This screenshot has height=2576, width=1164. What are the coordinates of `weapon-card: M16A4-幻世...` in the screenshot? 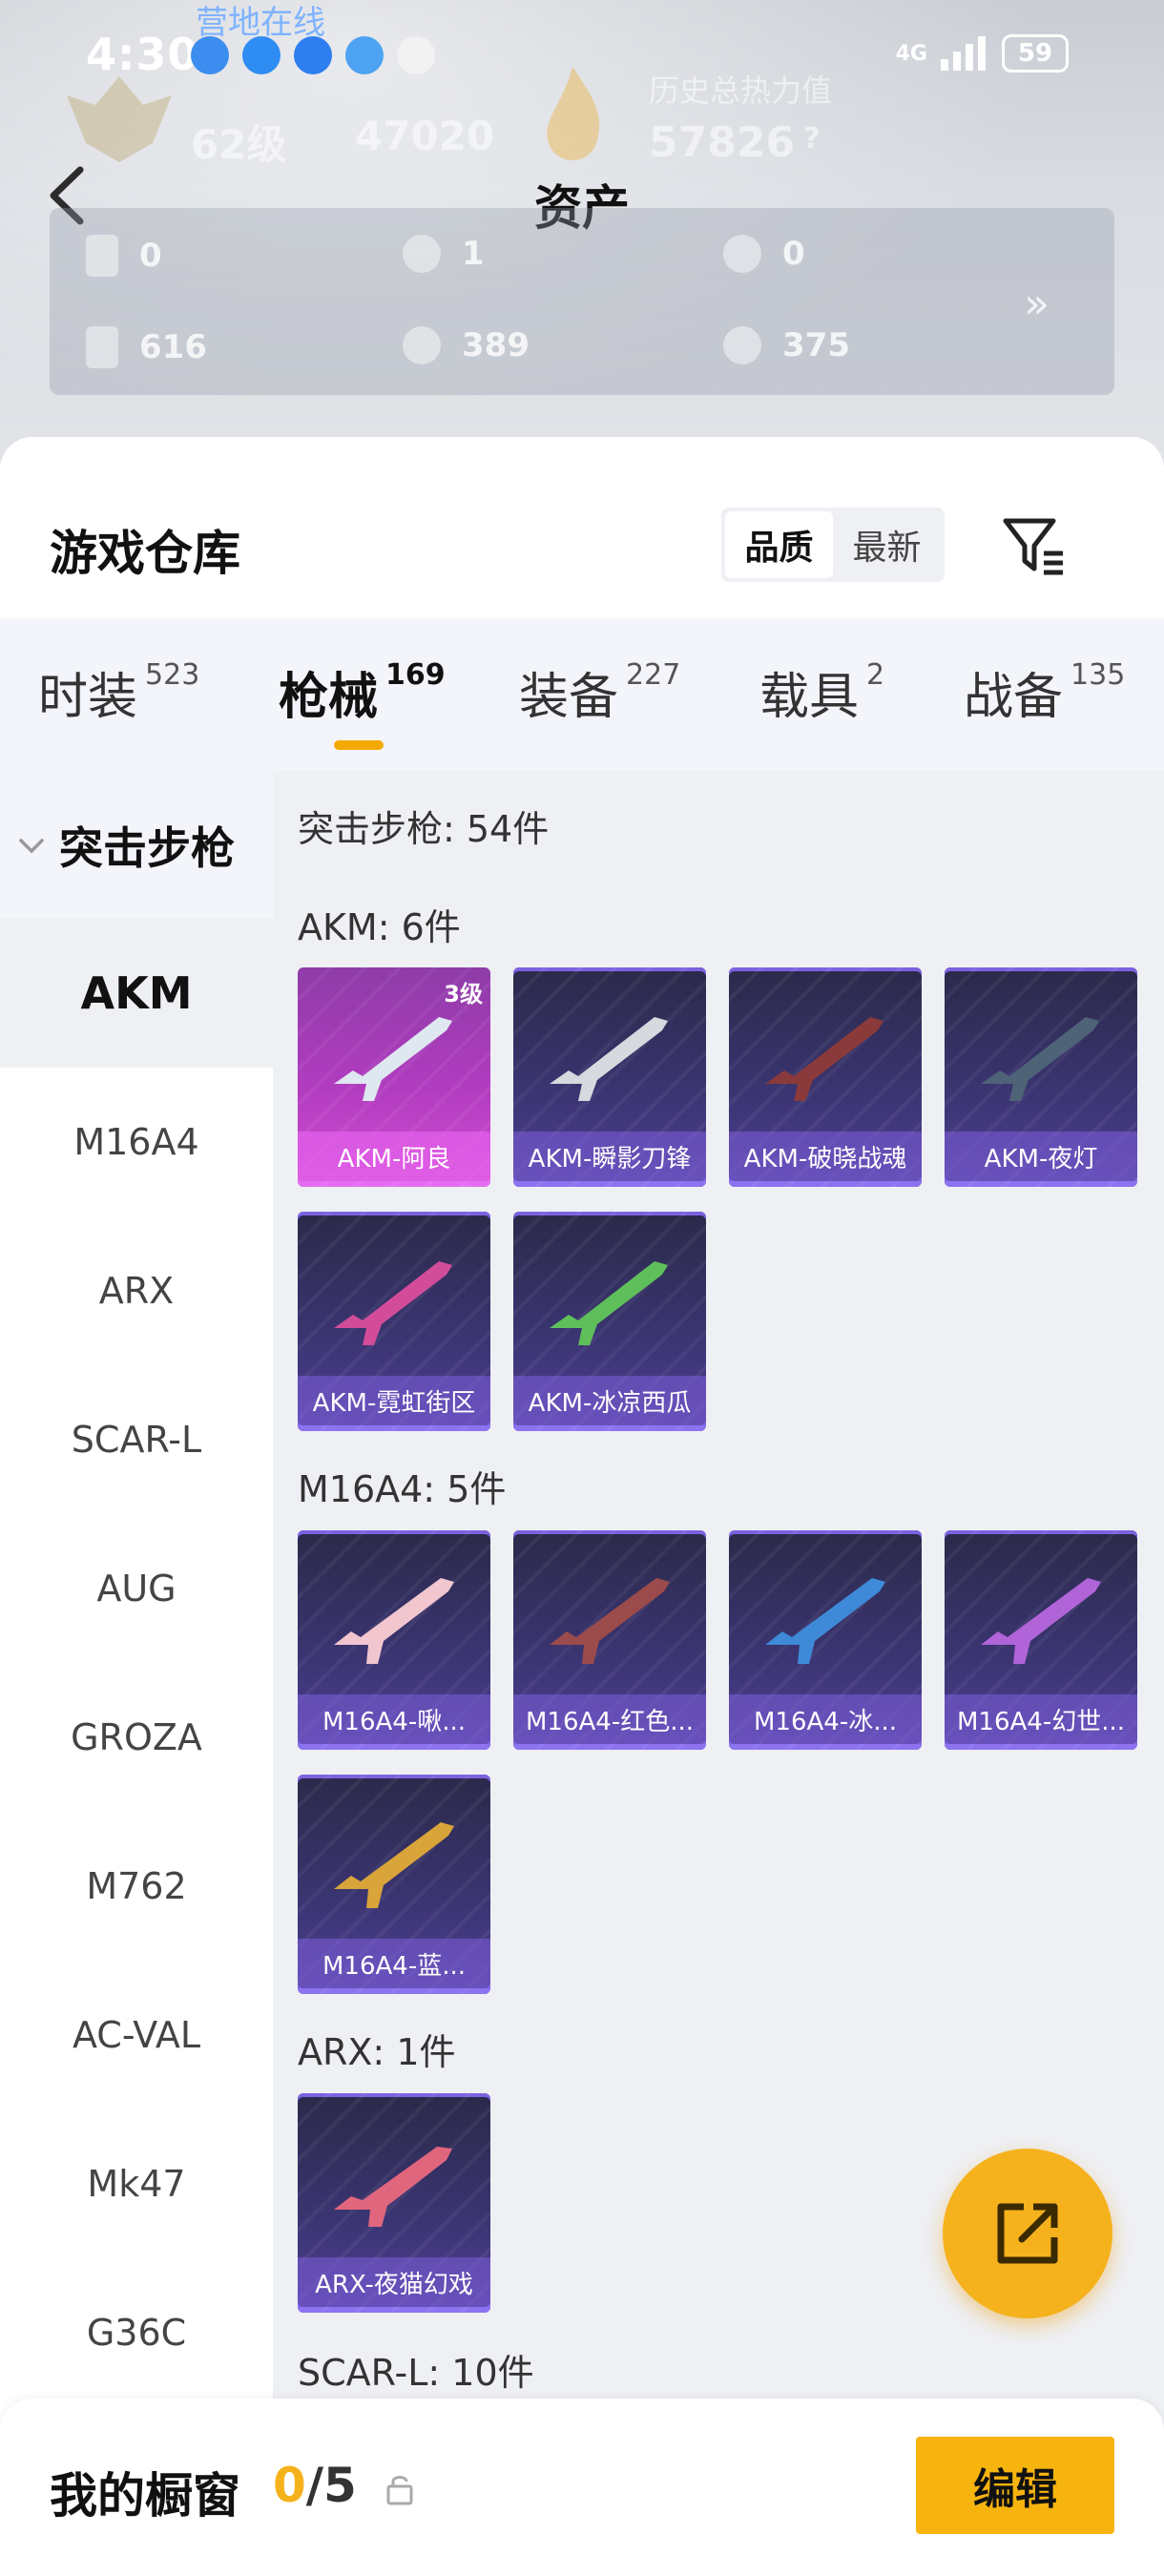 It's located at (1041, 1640).